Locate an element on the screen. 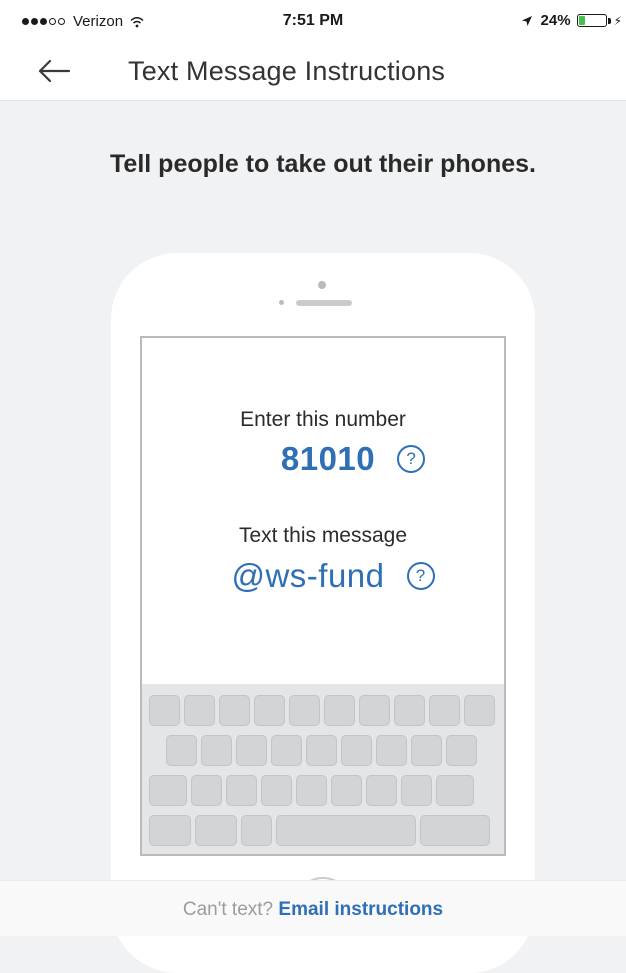 This screenshot has height=973, width=626. status-right: 24% ⚡ is located at coordinates (571, 20).